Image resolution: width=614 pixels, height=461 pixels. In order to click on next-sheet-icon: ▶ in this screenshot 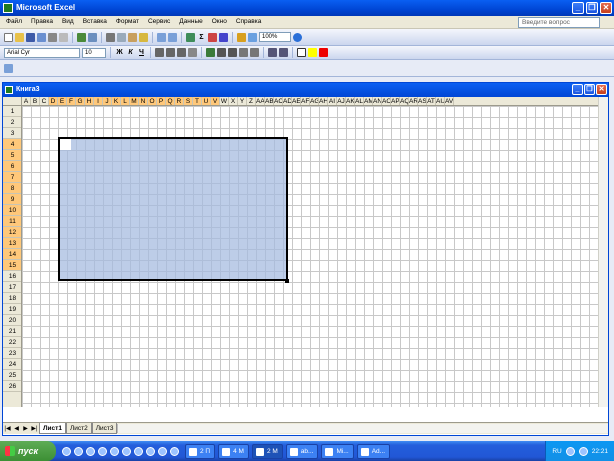, I will do `click(25, 428)`.